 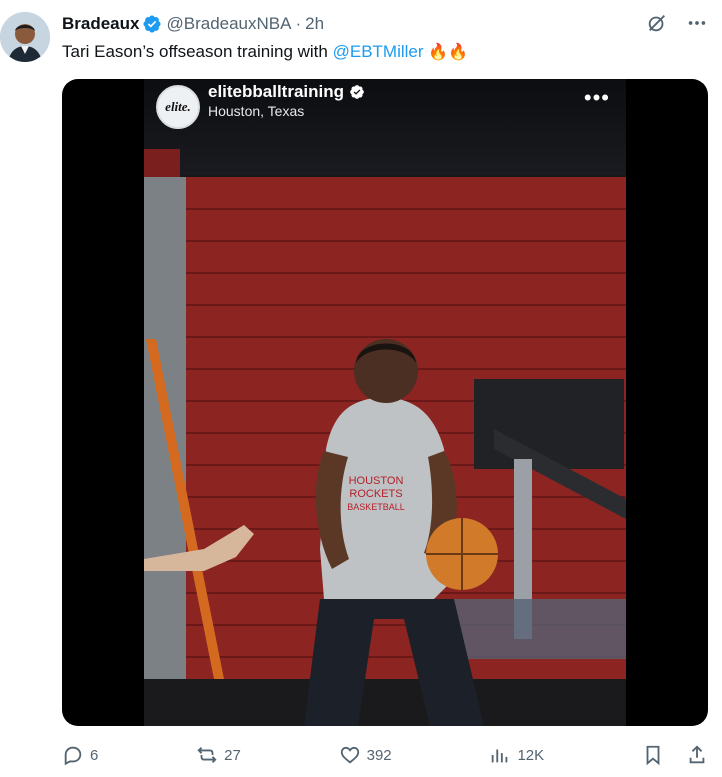 I want to click on fire-emoji: 🔥🔥, so click(x=448, y=51).